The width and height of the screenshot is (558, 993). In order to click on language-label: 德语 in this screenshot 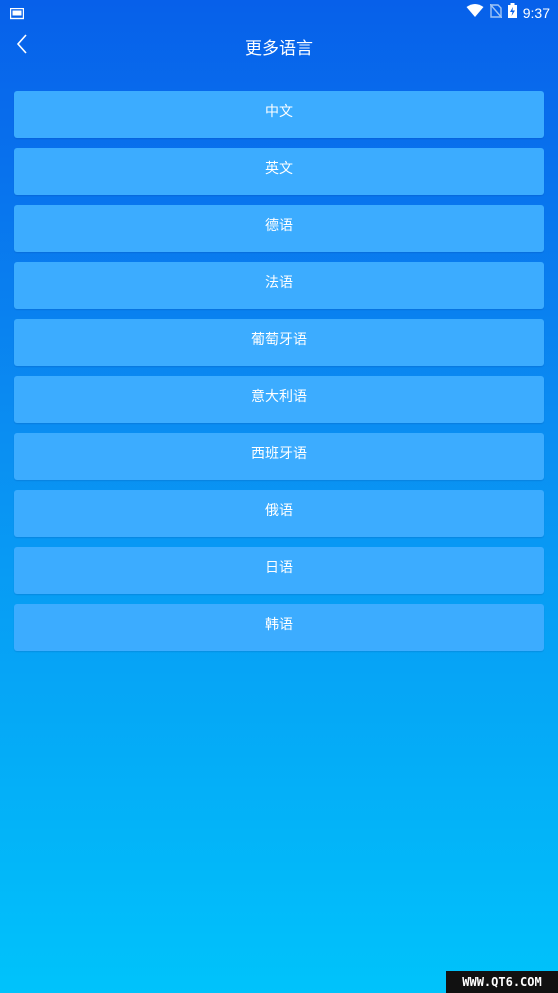, I will do `click(279, 226)`.